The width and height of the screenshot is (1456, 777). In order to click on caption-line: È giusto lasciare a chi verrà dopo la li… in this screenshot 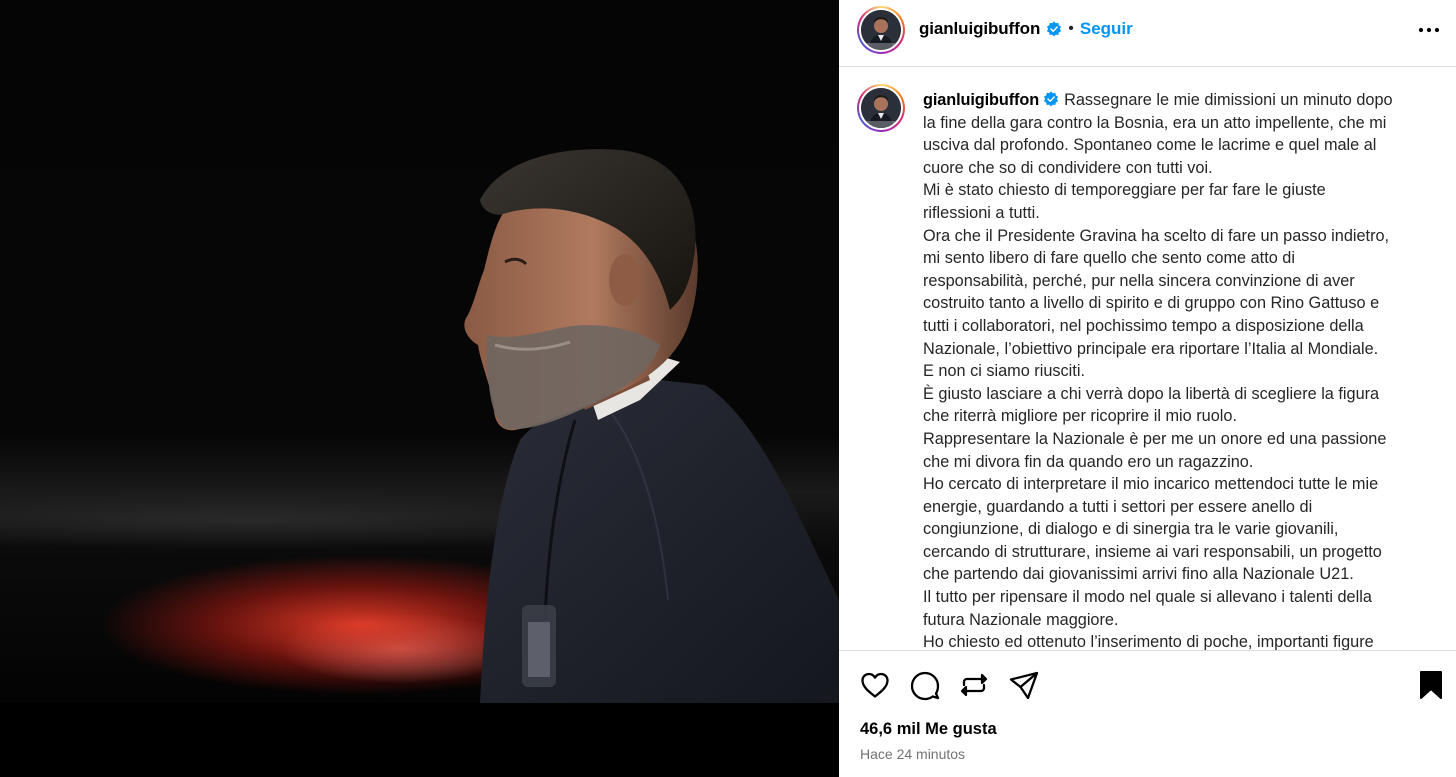, I will do `click(1151, 393)`.